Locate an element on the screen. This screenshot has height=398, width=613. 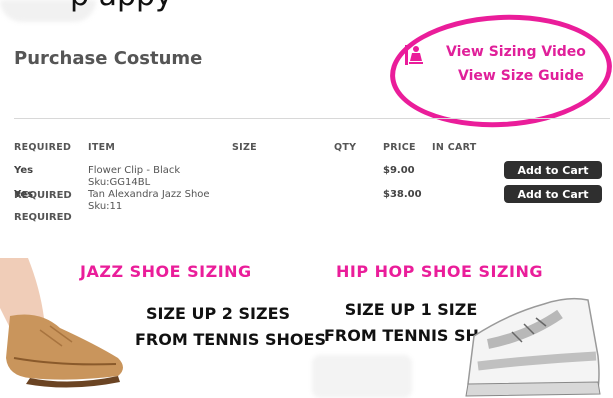
column-header-qty: QTY is located at coordinates (345, 147).